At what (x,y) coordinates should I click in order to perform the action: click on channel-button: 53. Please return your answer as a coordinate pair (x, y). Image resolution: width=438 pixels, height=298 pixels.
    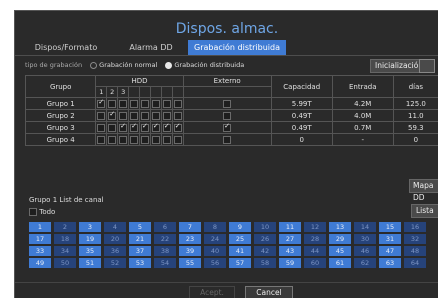
    Looking at the image, I should click on (140, 263).